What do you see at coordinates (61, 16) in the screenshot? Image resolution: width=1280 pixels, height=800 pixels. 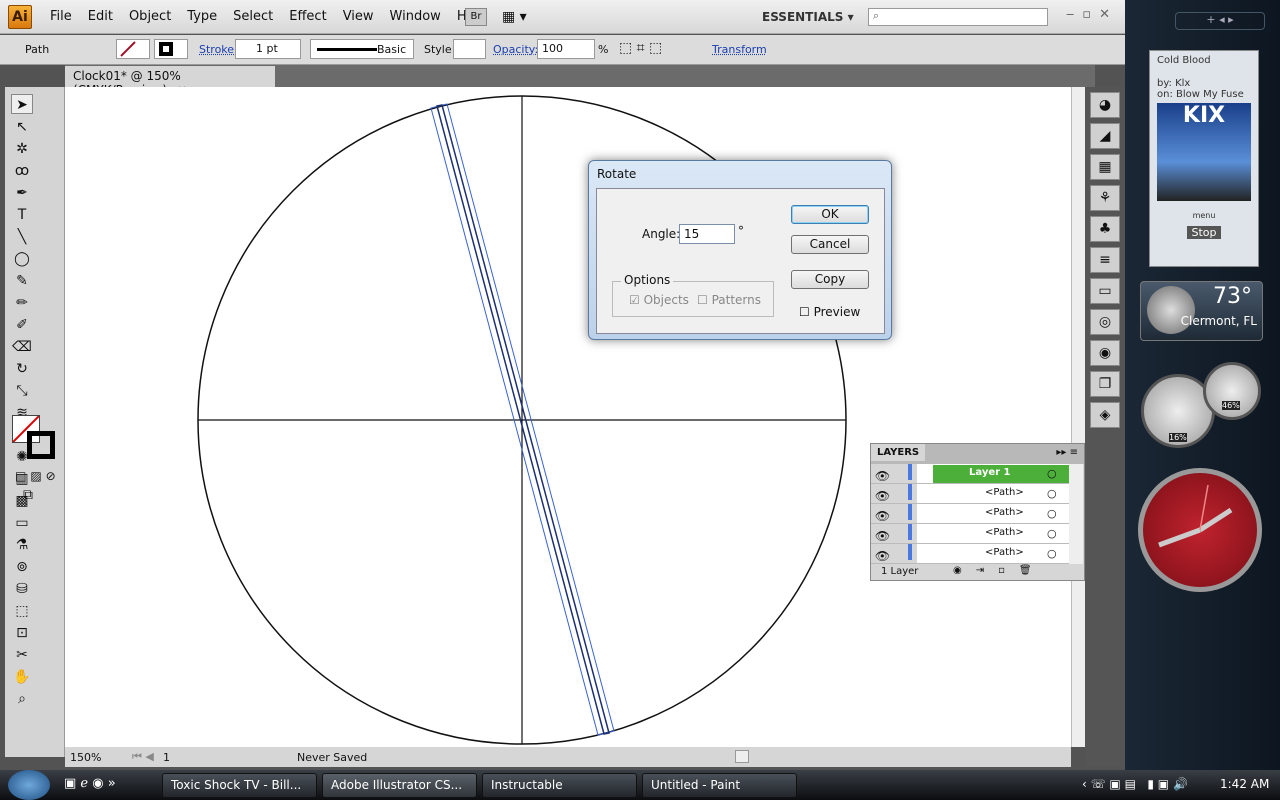 I see `menu-file: File` at bounding box center [61, 16].